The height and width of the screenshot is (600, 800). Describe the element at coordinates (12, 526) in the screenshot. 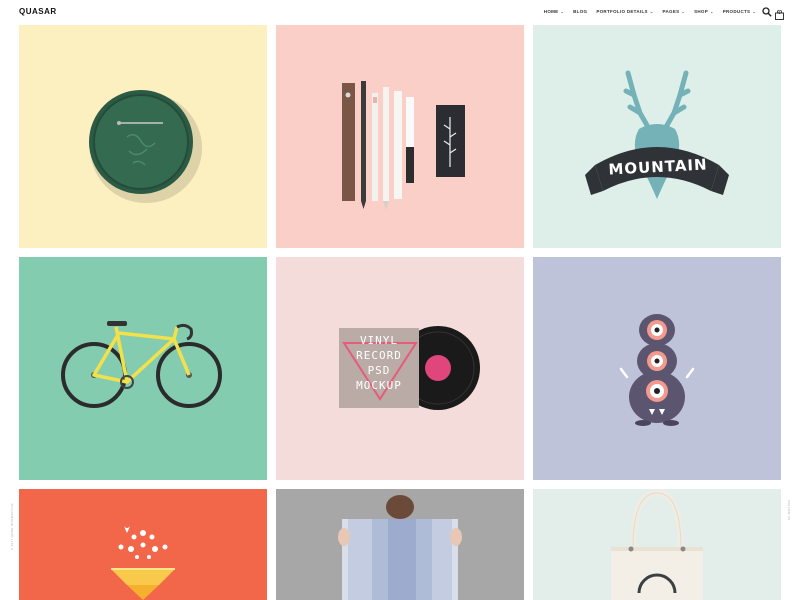

I see `copyright-text: © 2017 QODE INTERACTIVE` at that location.